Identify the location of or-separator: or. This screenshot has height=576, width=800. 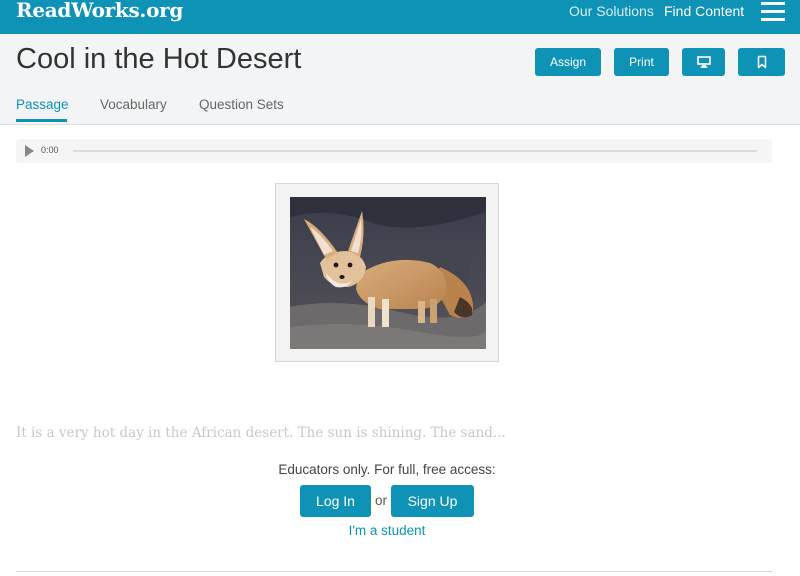
(381, 500).